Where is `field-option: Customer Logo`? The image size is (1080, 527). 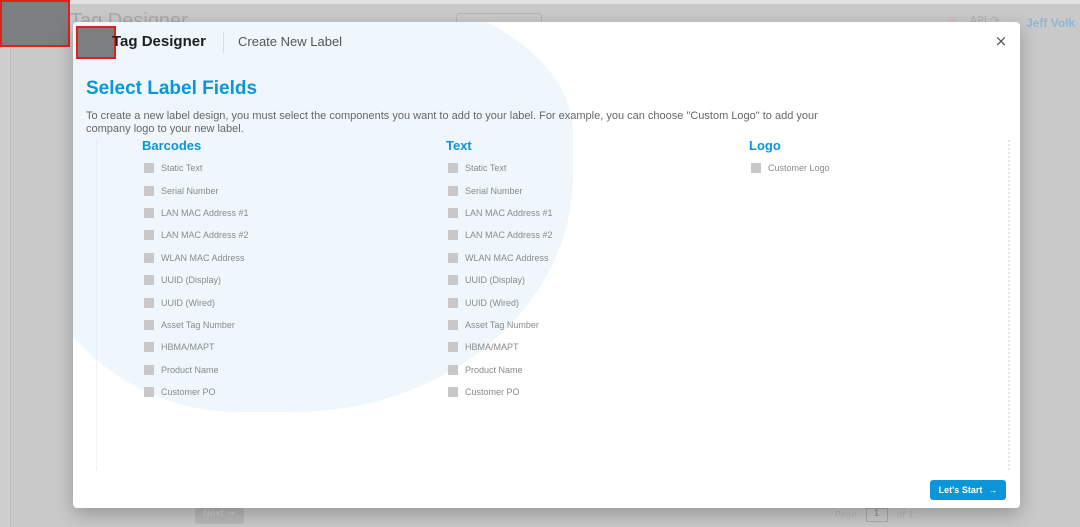
field-option: Customer Logo is located at coordinates (789, 168).